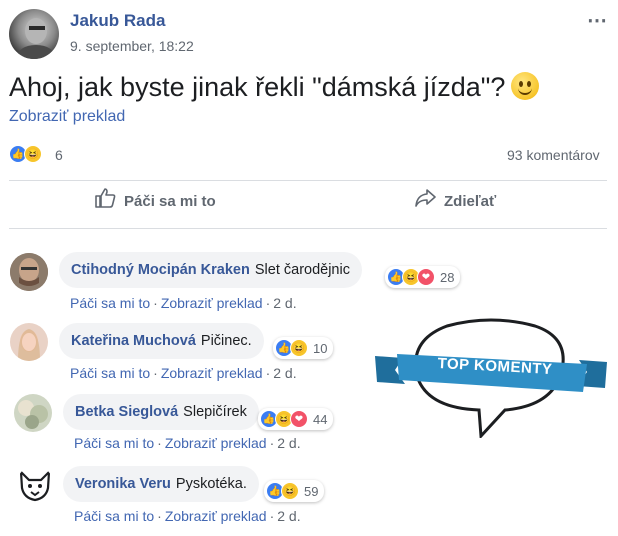  What do you see at coordinates (447, 277) in the screenshot?
I see `comment-reaction-count: 28` at bounding box center [447, 277].